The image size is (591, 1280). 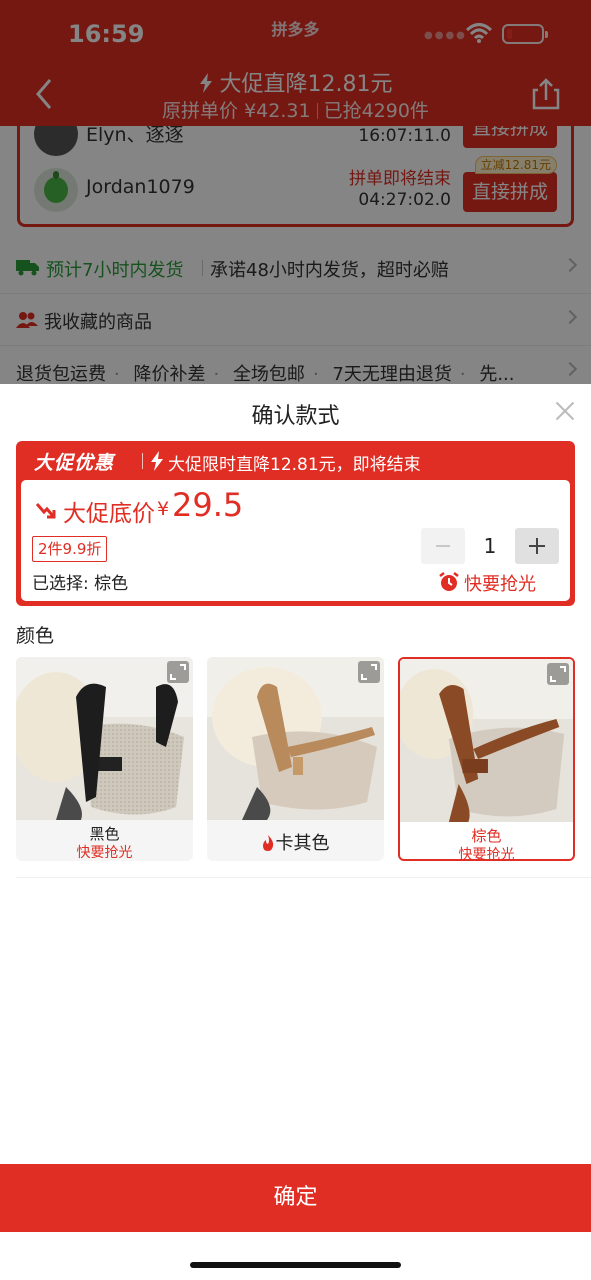 I want to click on color-option-brown: 棕色 快要抢光, so click(x=486, y=759).